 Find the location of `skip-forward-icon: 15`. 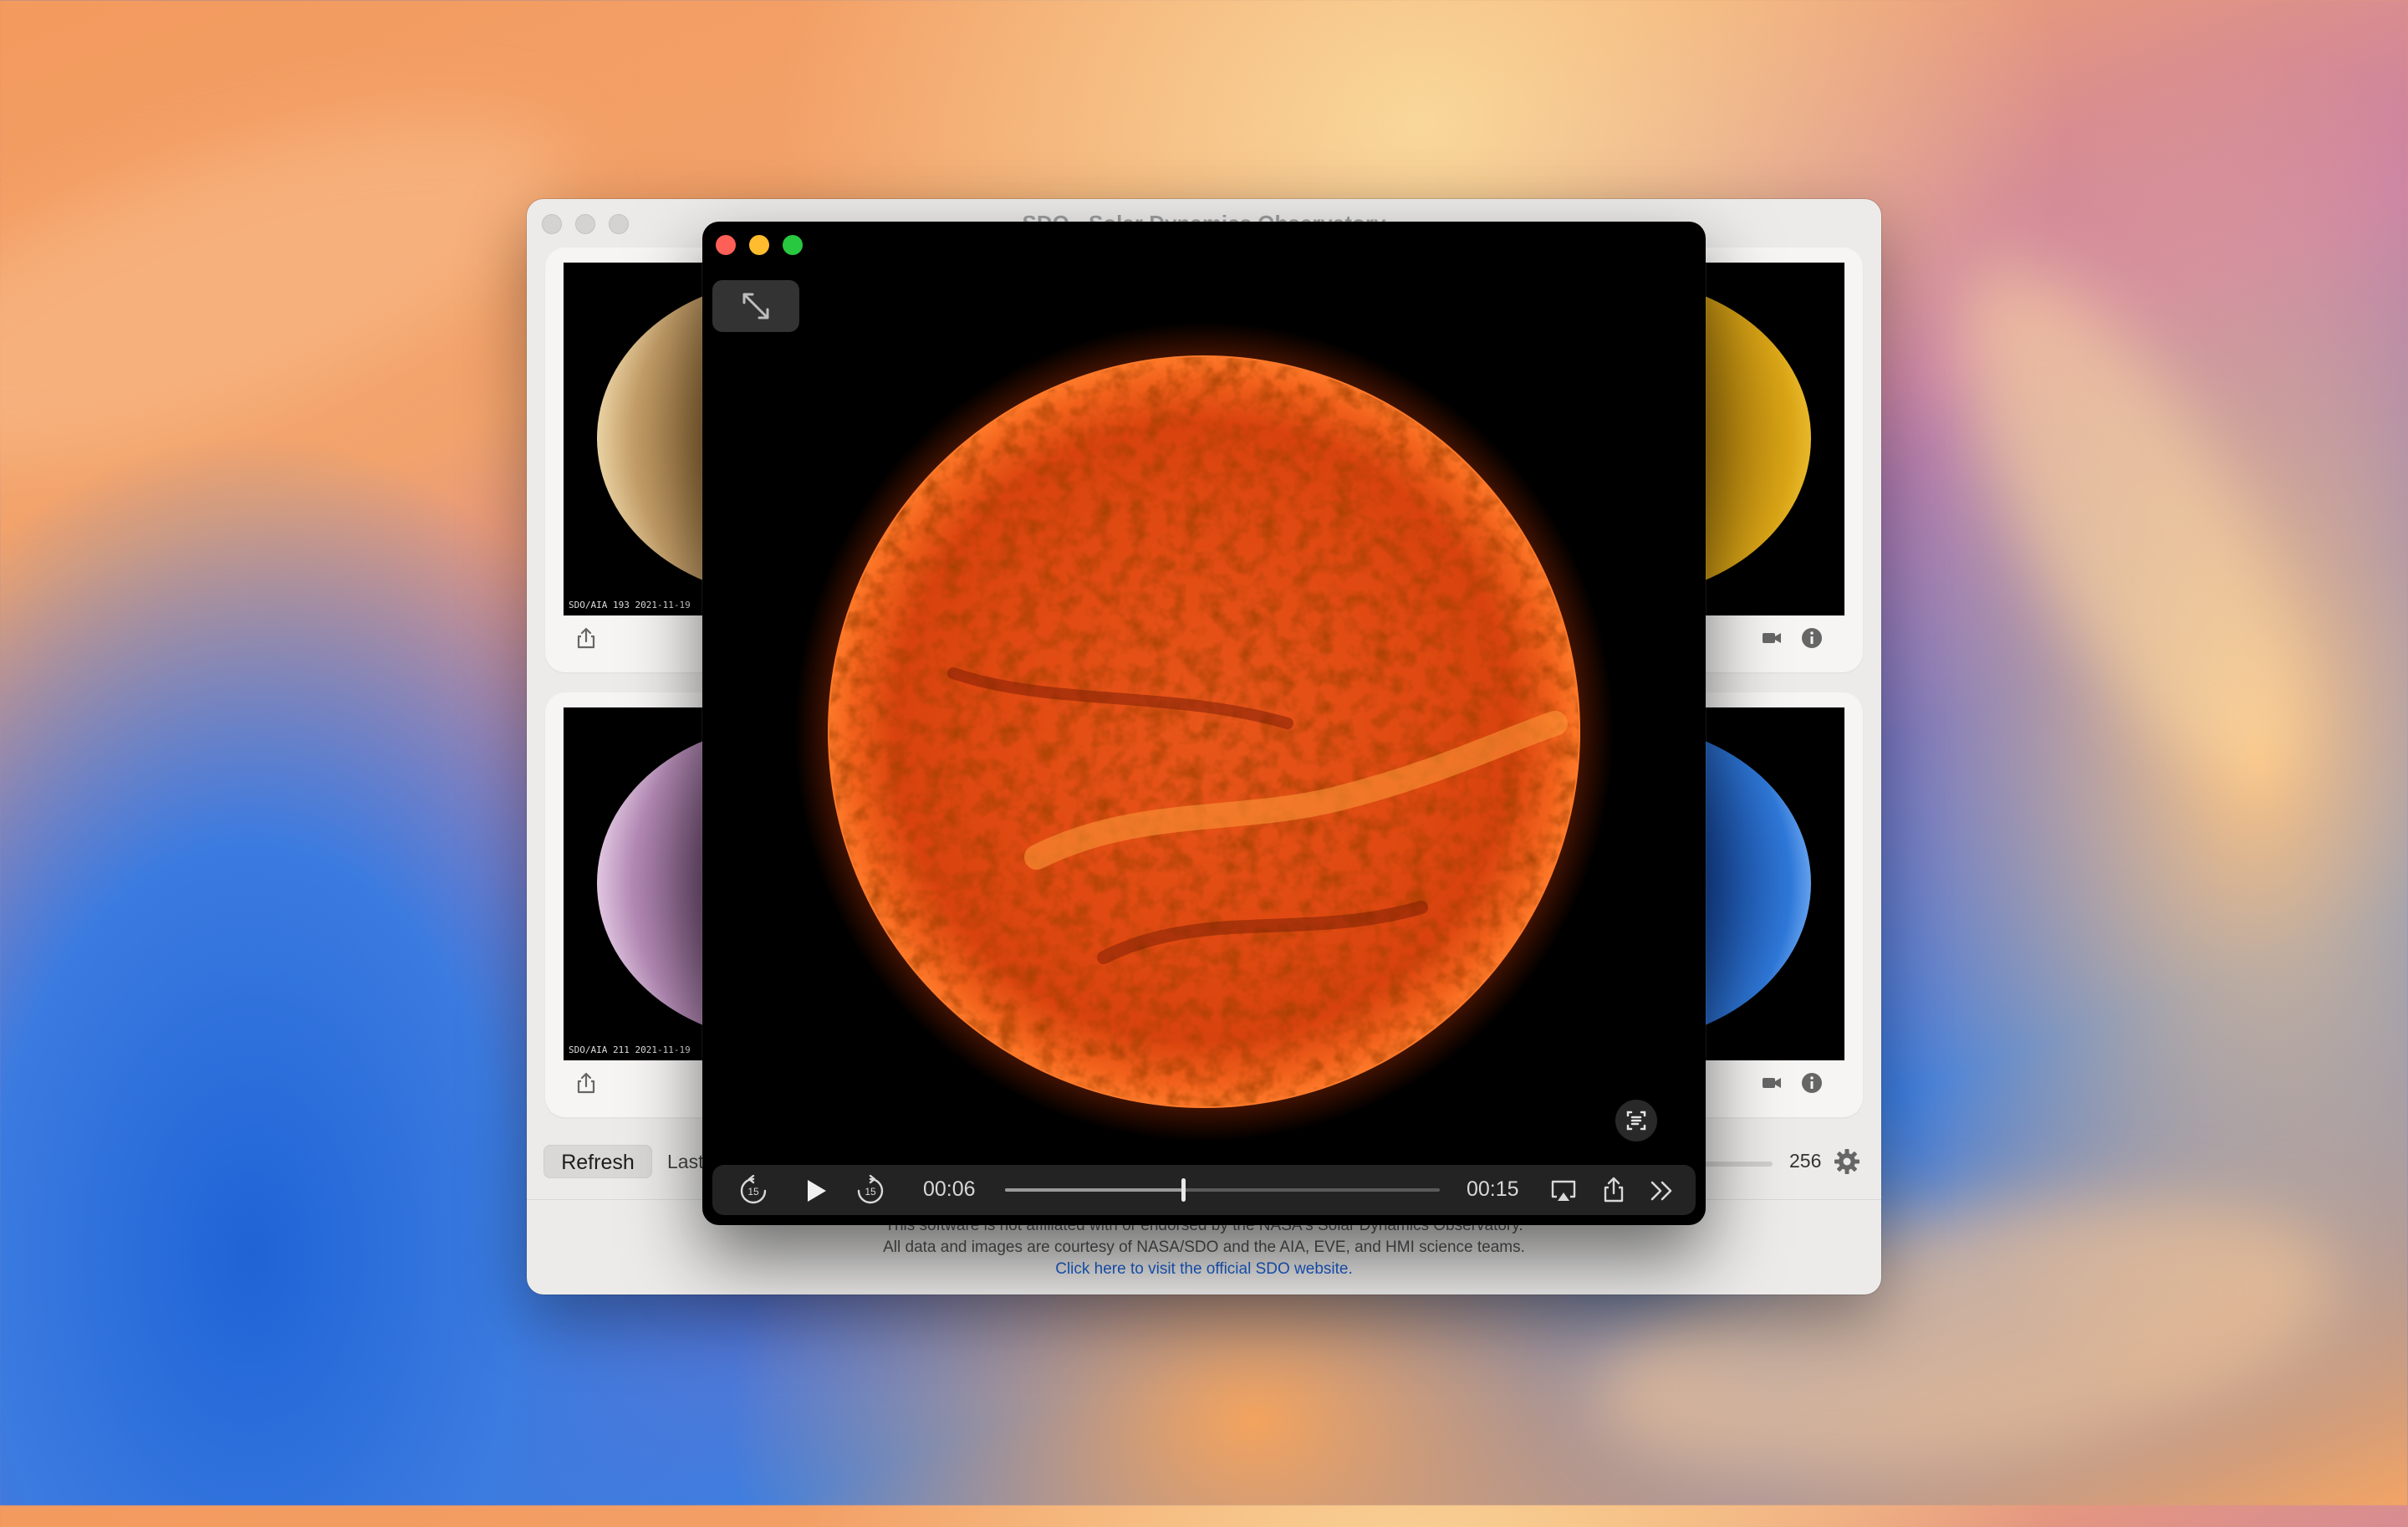

skip-forward-icon: 15 is located at coordinates (870, 1191).